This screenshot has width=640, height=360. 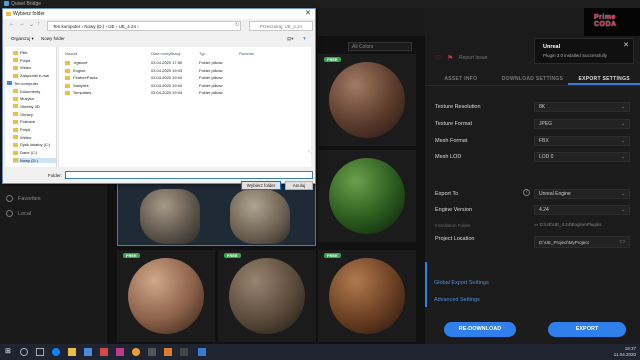 I want to click on project-location-field: D:\UE_Project\MyProject ▭, so click(x=582, y=242).